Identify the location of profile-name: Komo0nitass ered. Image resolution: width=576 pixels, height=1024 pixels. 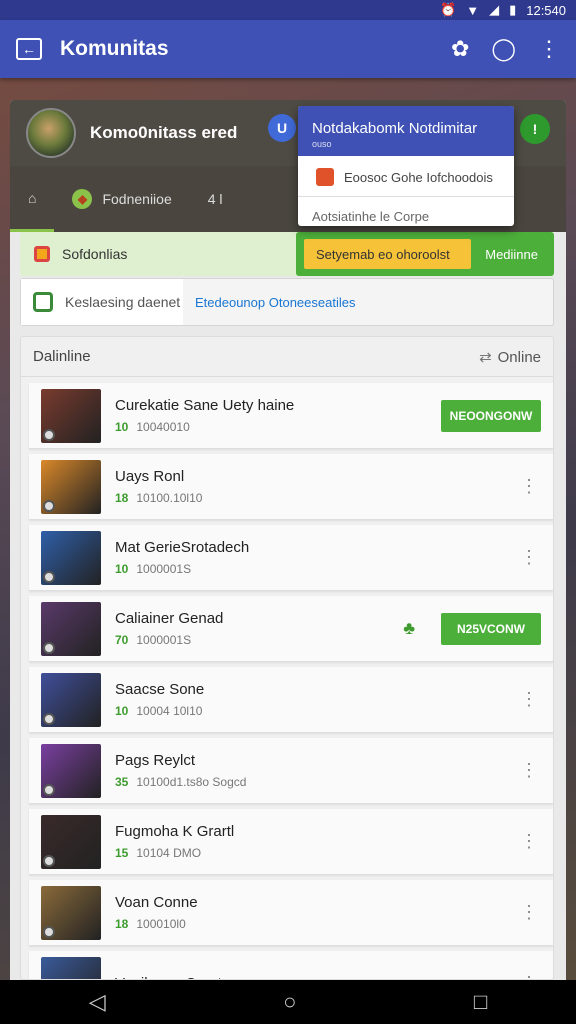
(164, 132).